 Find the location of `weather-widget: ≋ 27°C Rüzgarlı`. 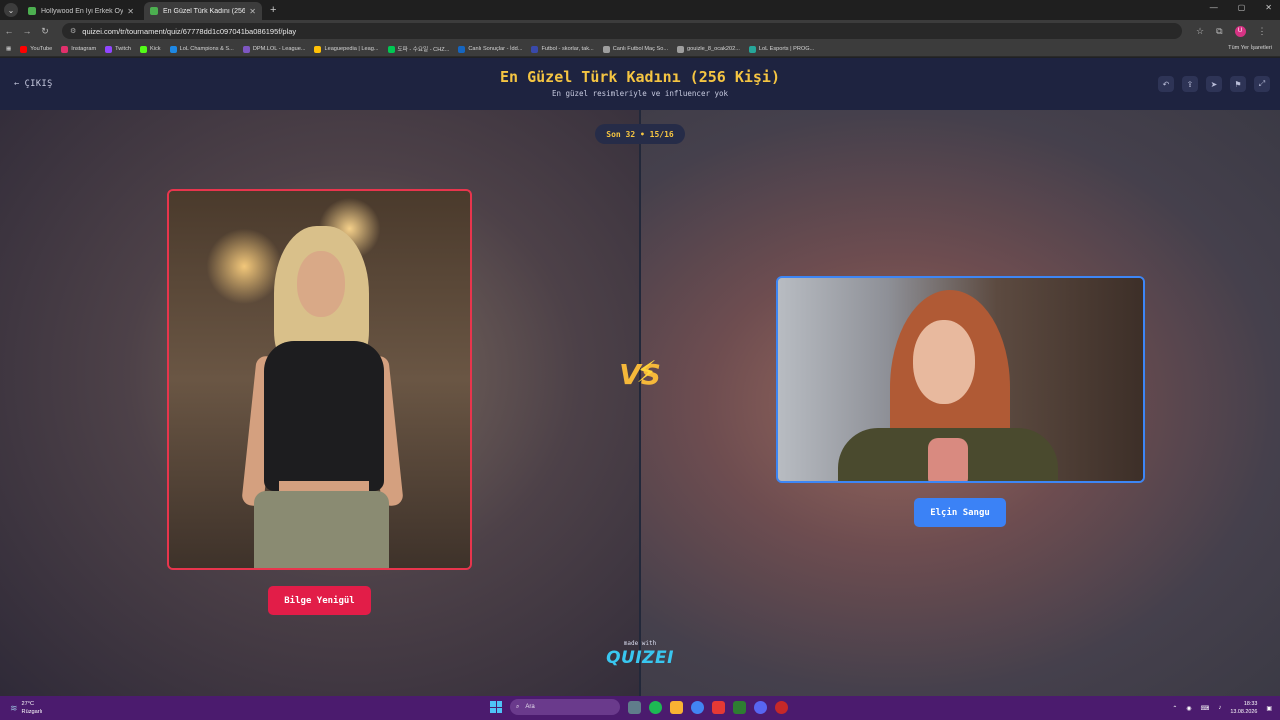

weather-widget: ≋ 27°C Rüzgarlı is located at coordinates (26, 708).